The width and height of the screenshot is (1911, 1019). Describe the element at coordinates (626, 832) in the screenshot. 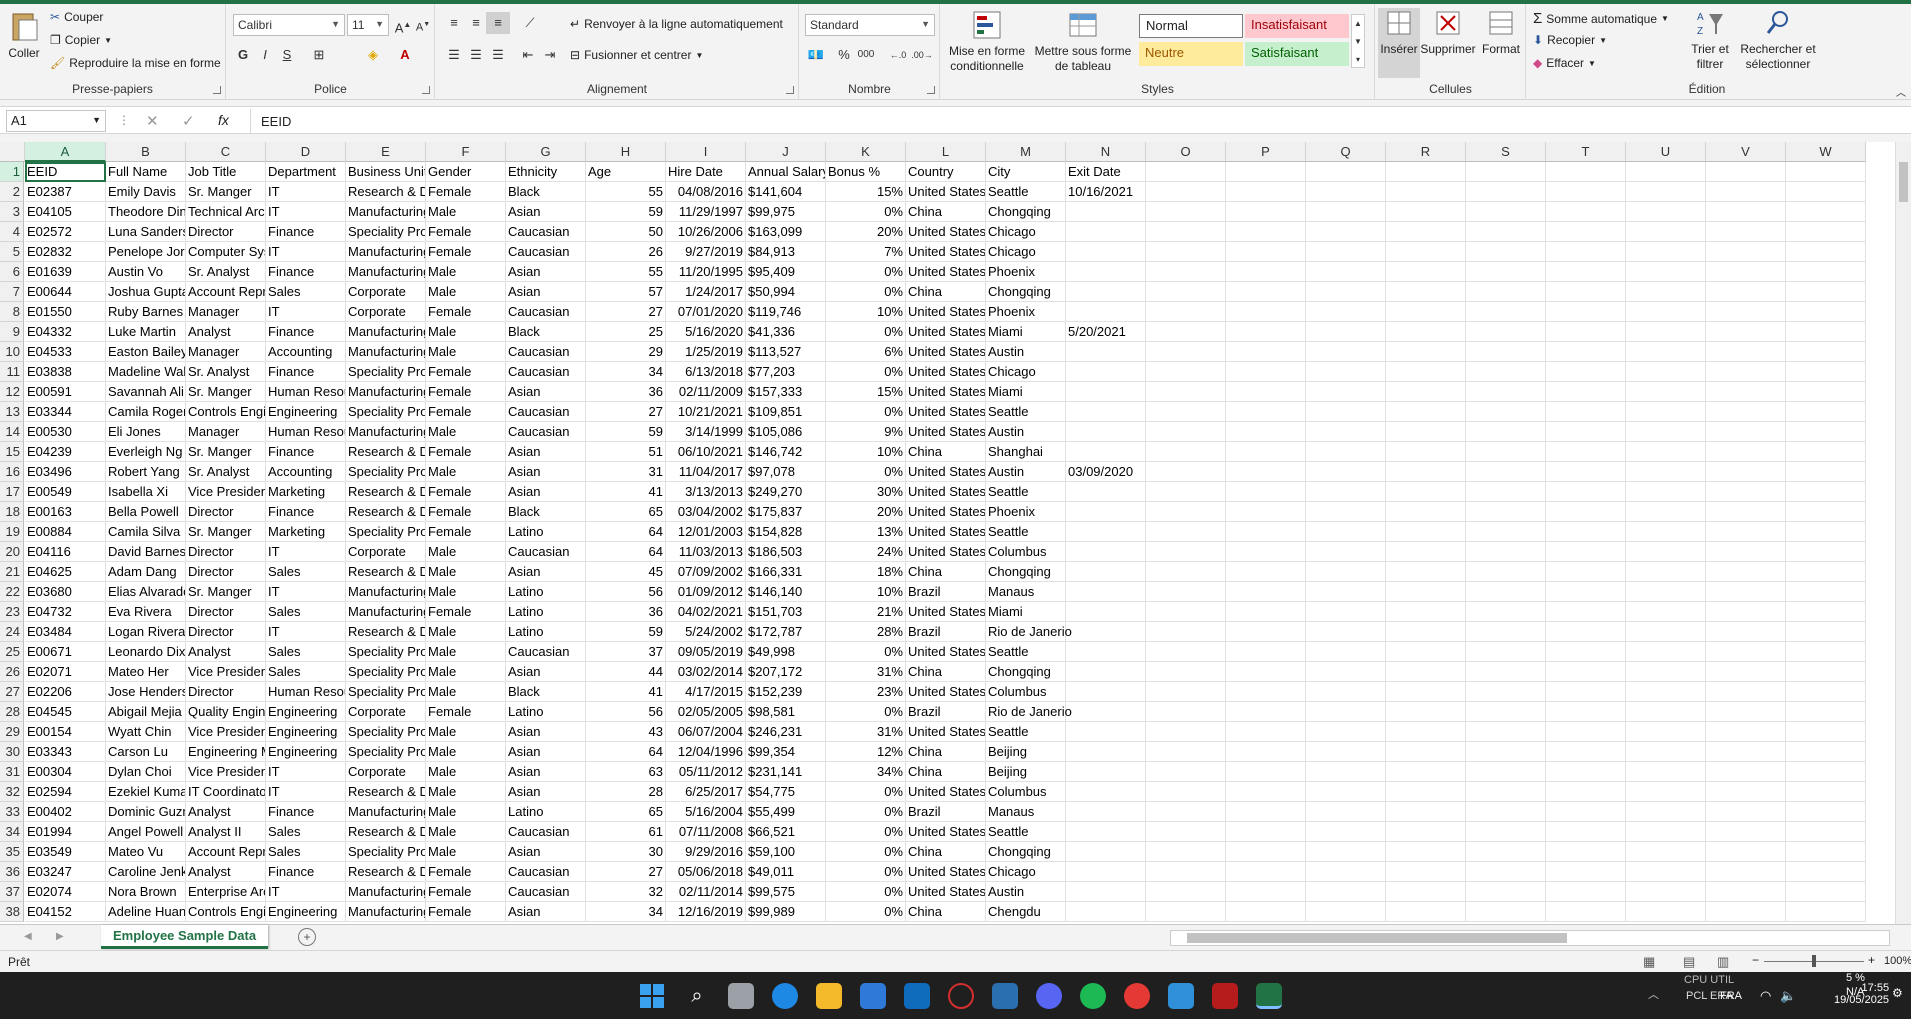

I see `cell-h34: 61` at that location.